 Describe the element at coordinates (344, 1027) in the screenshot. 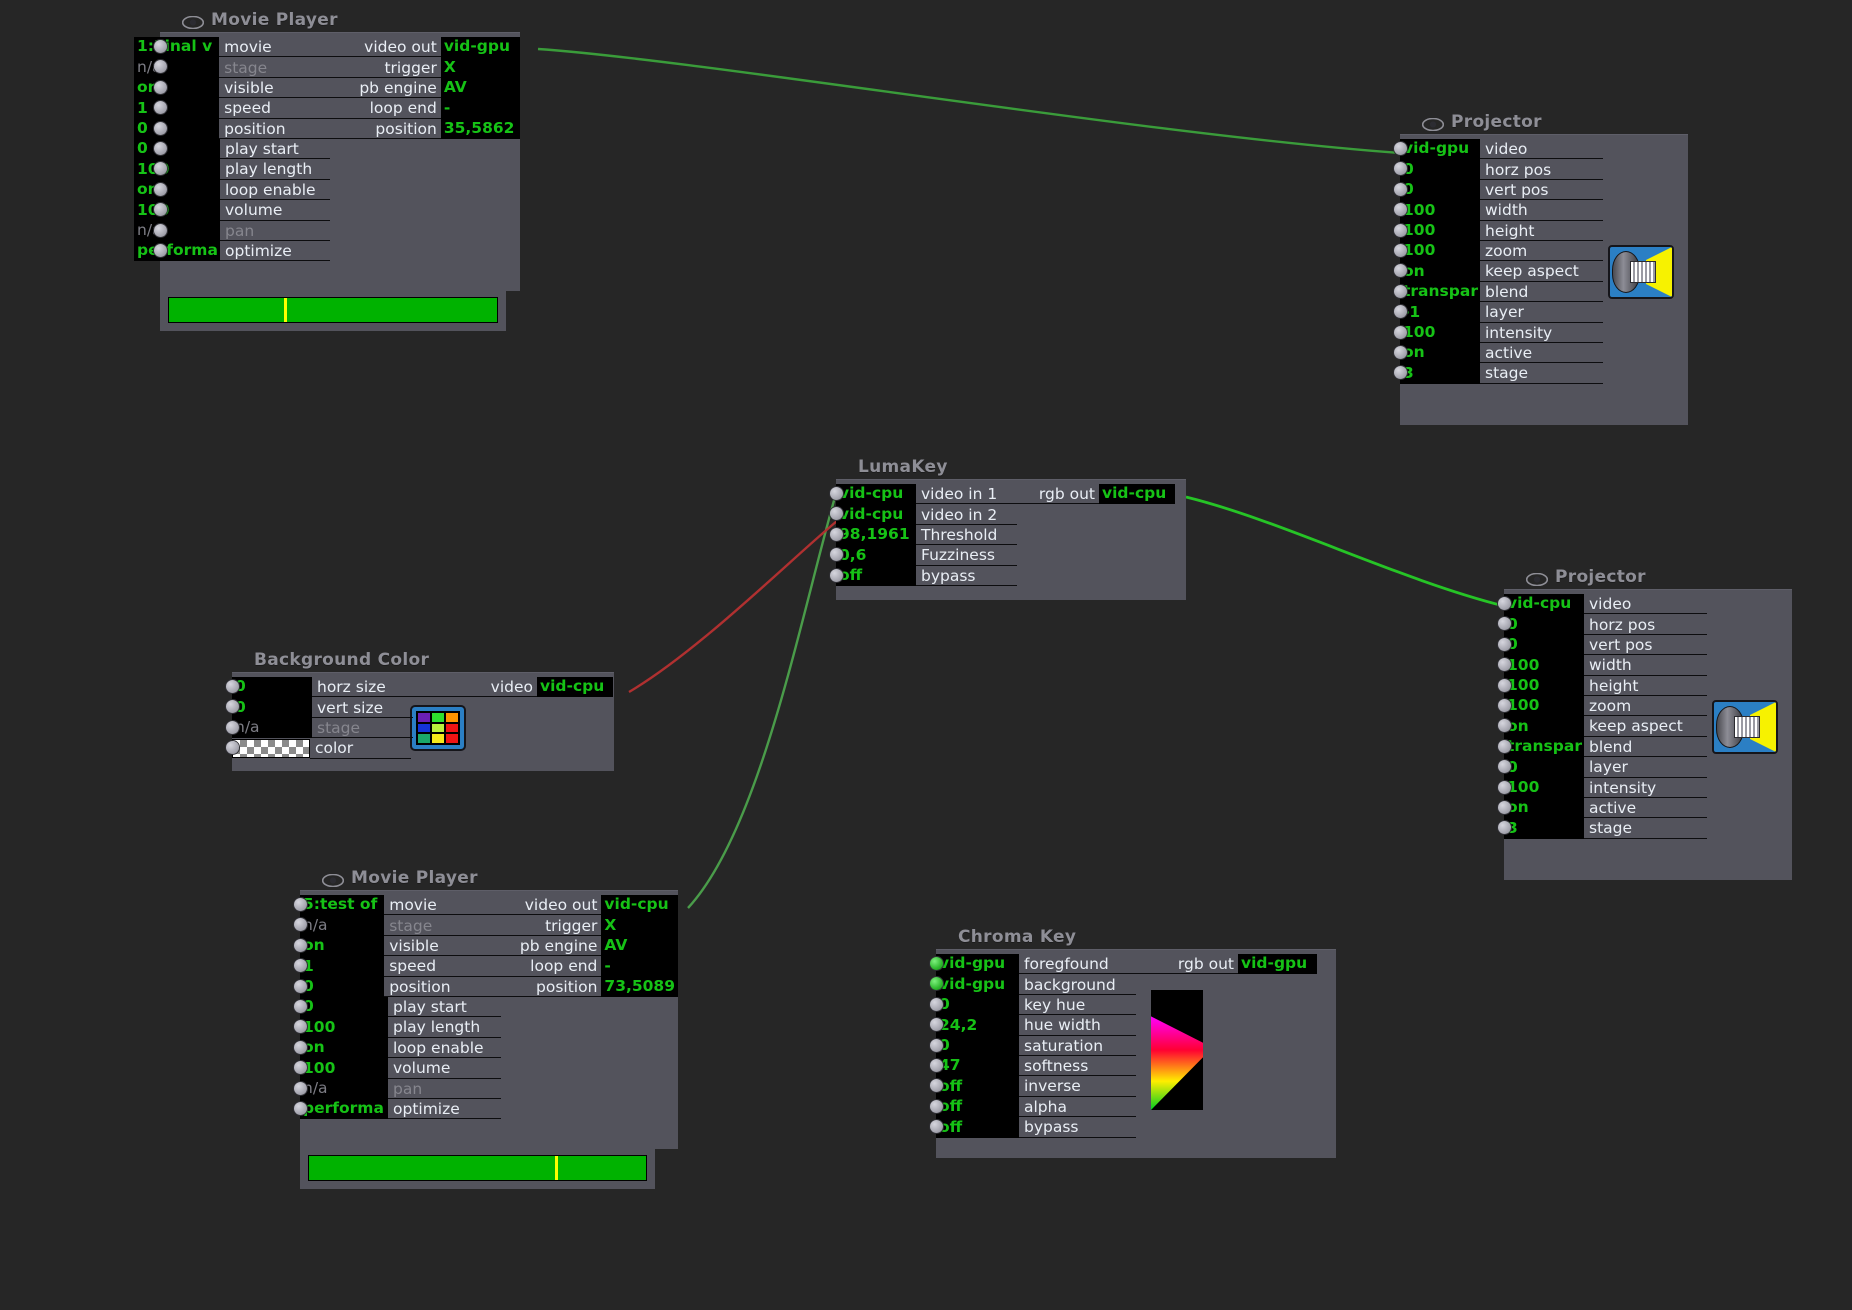

I see `value-play-length: 100` at that location.